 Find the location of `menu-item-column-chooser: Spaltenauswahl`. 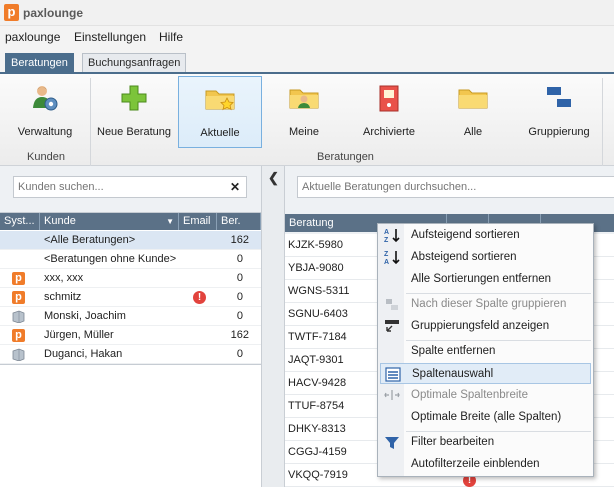

menu-item-column-chooser: Spaltenauswahl is located at coordinates (485, 373).